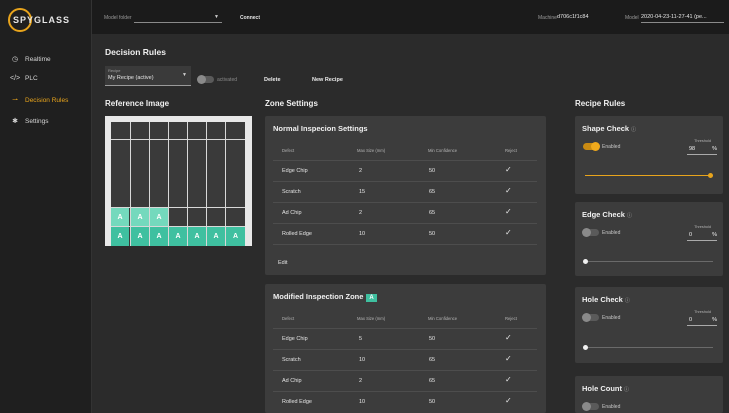 This screenshot has height=413, width=729. Describe the element at coordinates (649, 155) in the screenshot. I see `shape-check-rule: Shape Check ⓘ Enabled Threshold 98 %` at that location.